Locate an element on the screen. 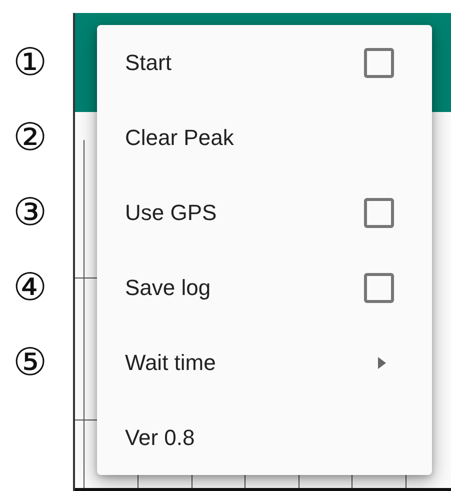 This screenshot has height=491, width=451. callout-number: ② is located at coordinates (30, 137).